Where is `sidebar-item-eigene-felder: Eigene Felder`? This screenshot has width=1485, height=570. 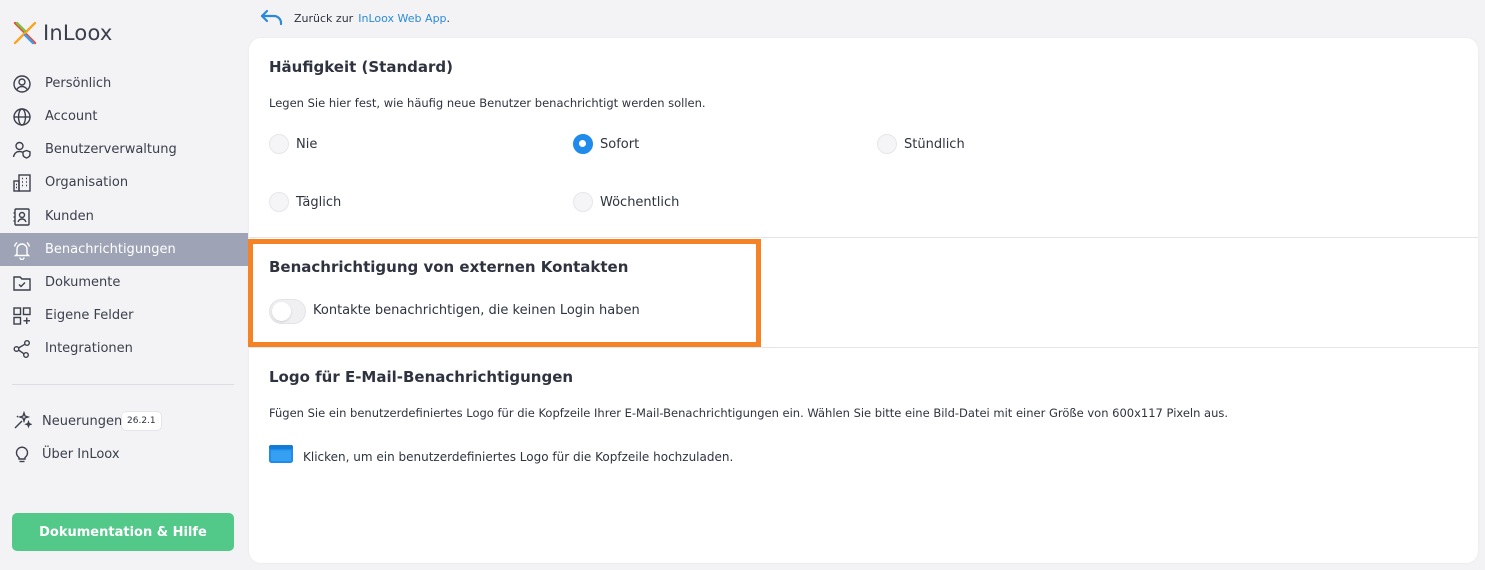 sidebar-item-eigene-felder: Eigene Felder is located at coordinates (124, 315).